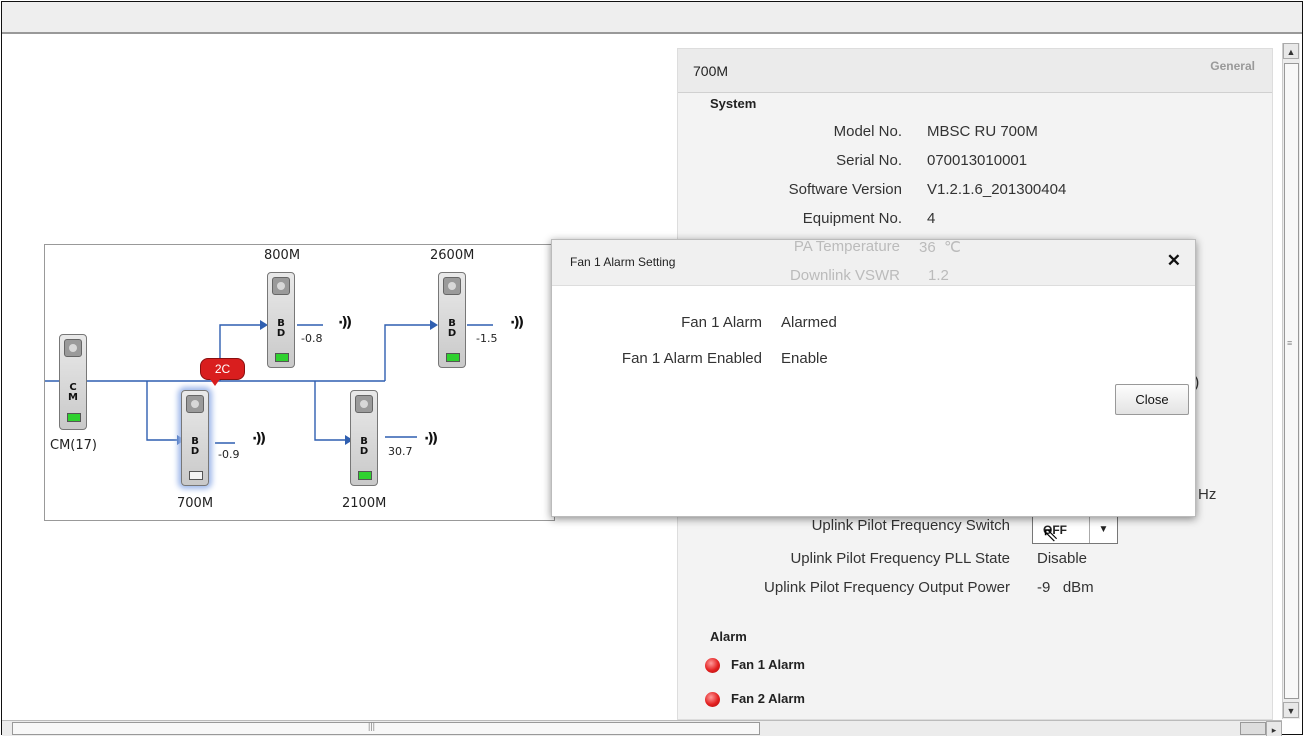  I want to click on topology-diagram, so click(299, 382).